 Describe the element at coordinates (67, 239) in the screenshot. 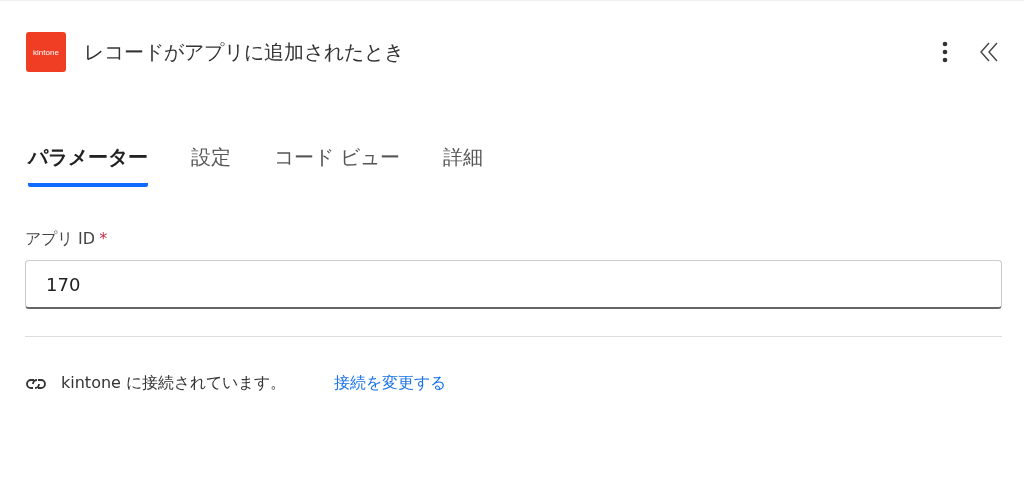

I see `field-label: アプリ ID *` at that location.